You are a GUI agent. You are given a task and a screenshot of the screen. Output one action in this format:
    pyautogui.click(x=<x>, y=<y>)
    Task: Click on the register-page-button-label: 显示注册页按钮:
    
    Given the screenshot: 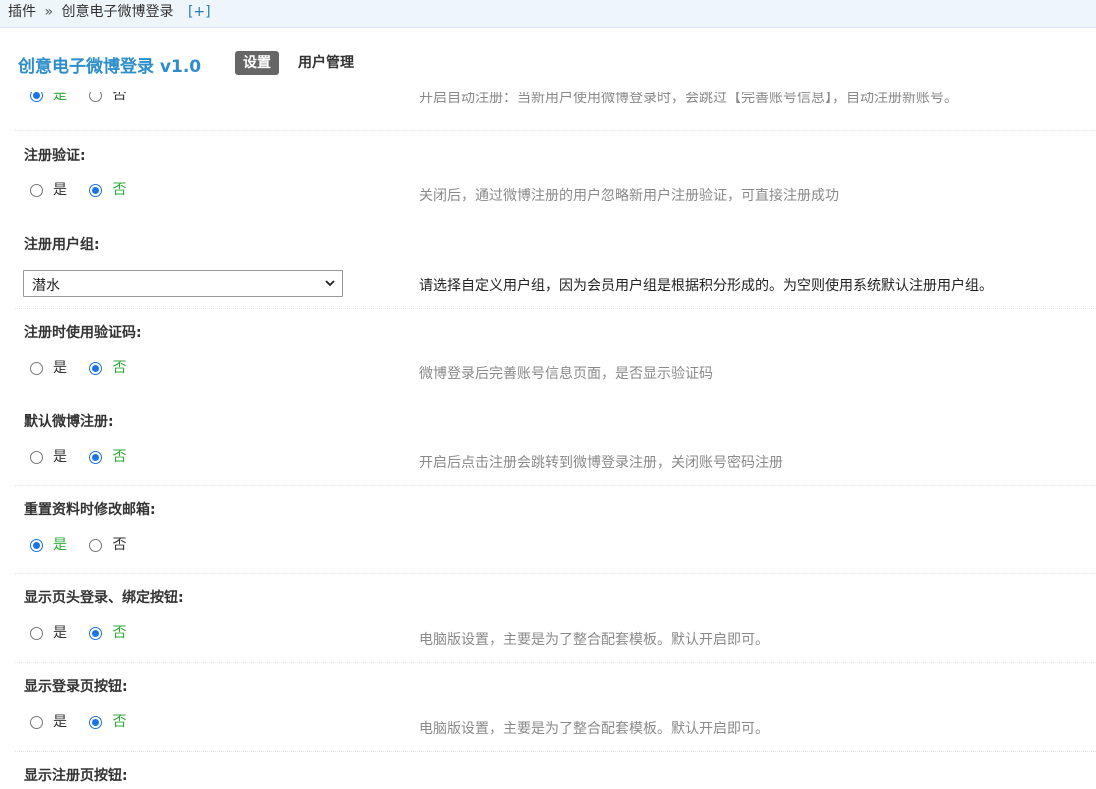 What is the action you would take?
    pyautogui.click(x=76, y=776)
    